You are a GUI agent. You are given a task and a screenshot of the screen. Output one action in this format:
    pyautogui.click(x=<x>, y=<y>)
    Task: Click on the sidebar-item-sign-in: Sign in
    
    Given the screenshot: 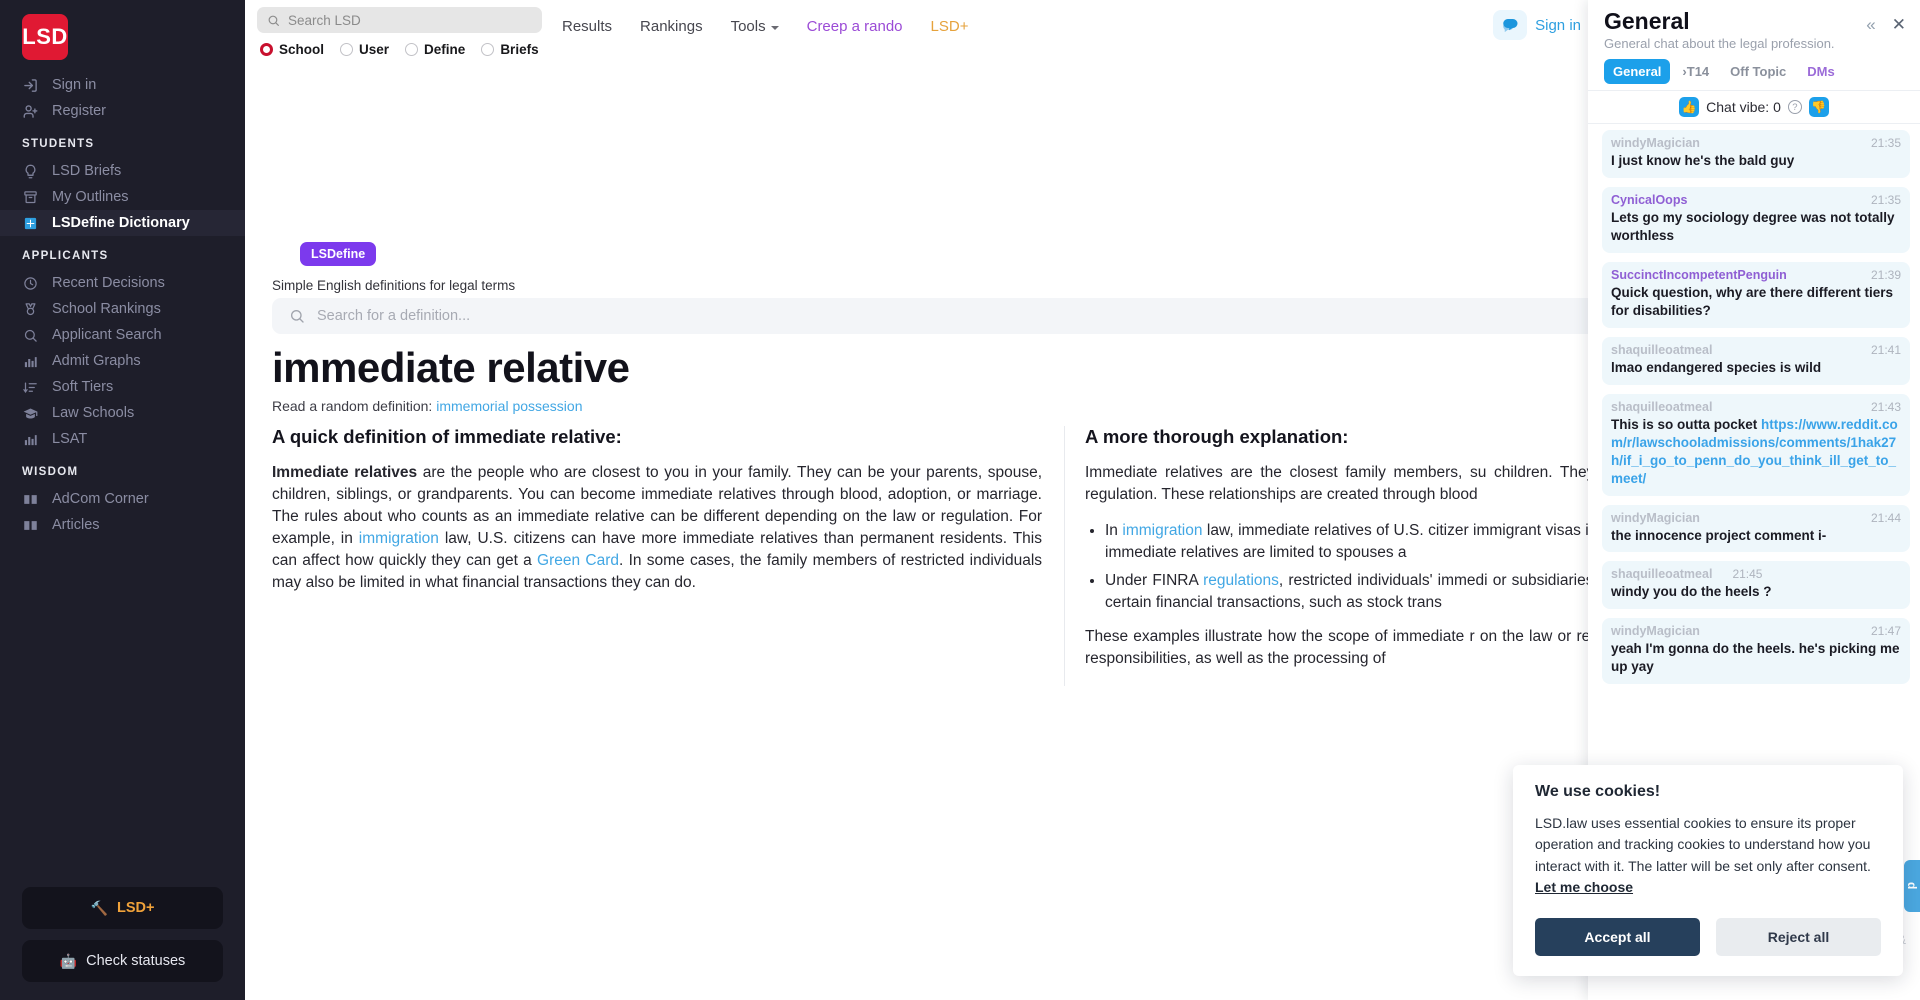 What is the action you would take?
    pyautogui.click(x=122, y=85)
    